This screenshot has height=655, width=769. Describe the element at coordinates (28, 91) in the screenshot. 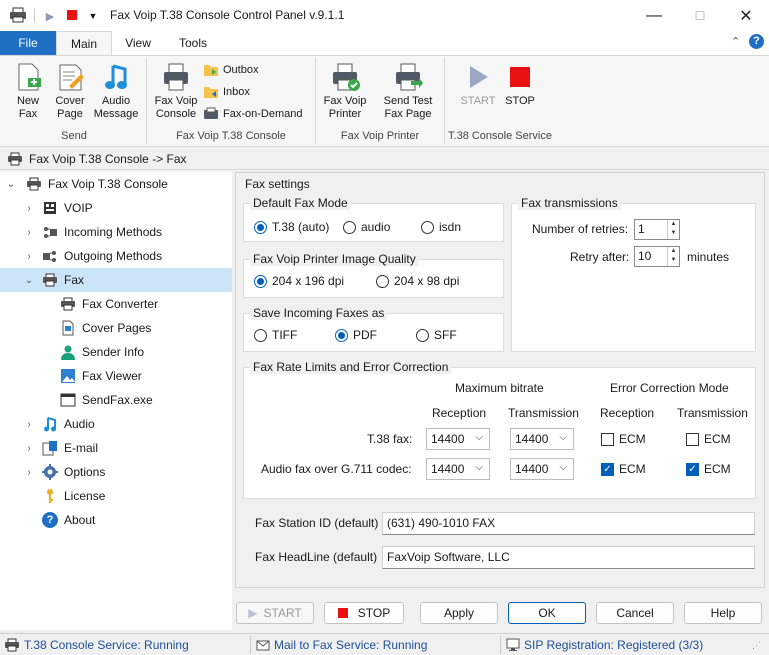

I see `new-fax-button: New Fax` at that location.